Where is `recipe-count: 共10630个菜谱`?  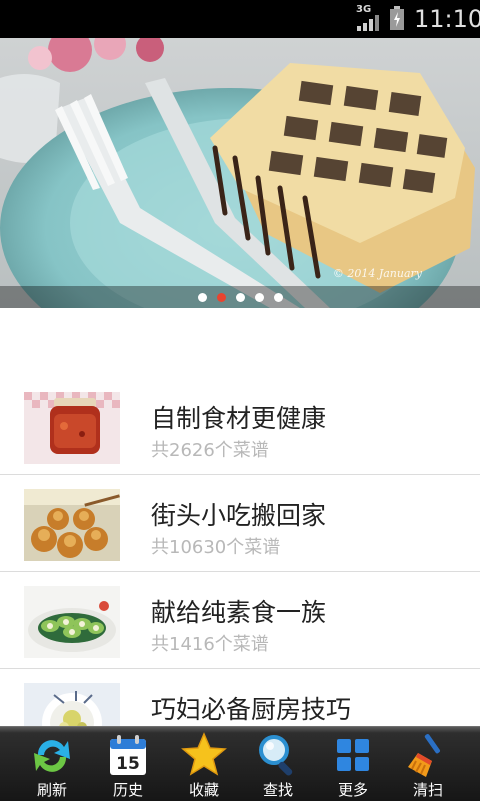
recipe-count: 共10630个菜谱 is located at coordinates (216, 547).